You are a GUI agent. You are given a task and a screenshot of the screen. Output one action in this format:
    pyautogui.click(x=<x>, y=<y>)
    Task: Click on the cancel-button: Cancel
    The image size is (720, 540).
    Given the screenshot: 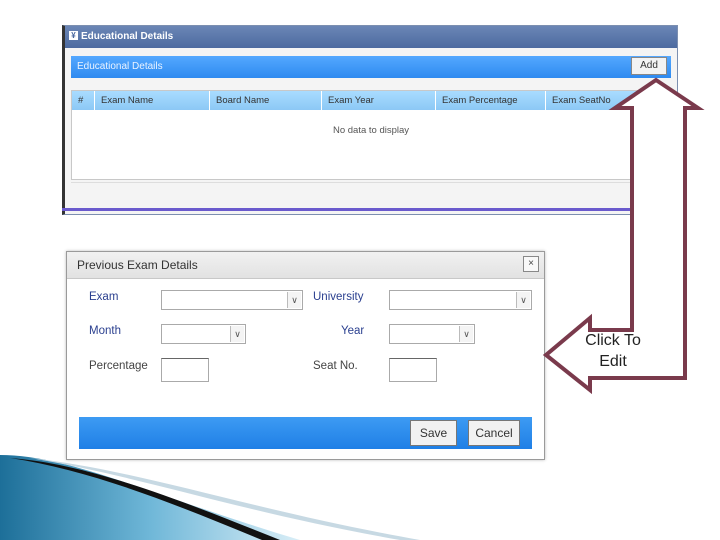 What is the action you would take?
    pyautogui.click(x=494, y=433)
    